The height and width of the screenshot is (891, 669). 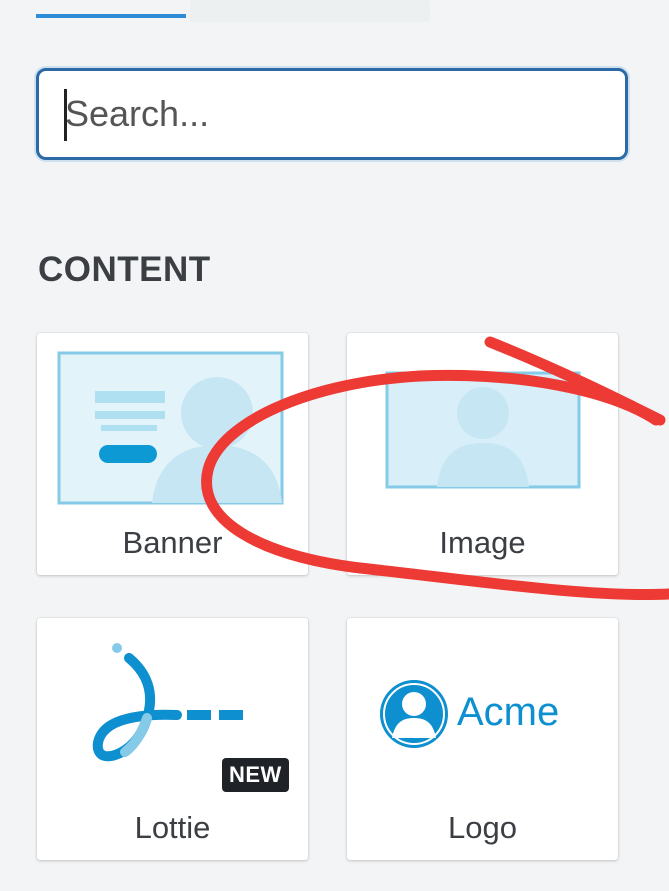 What do you see at coordinates (482, 542) in the screenshot?
I see `widget-label-image: Image` at bounding box center [482, 542].